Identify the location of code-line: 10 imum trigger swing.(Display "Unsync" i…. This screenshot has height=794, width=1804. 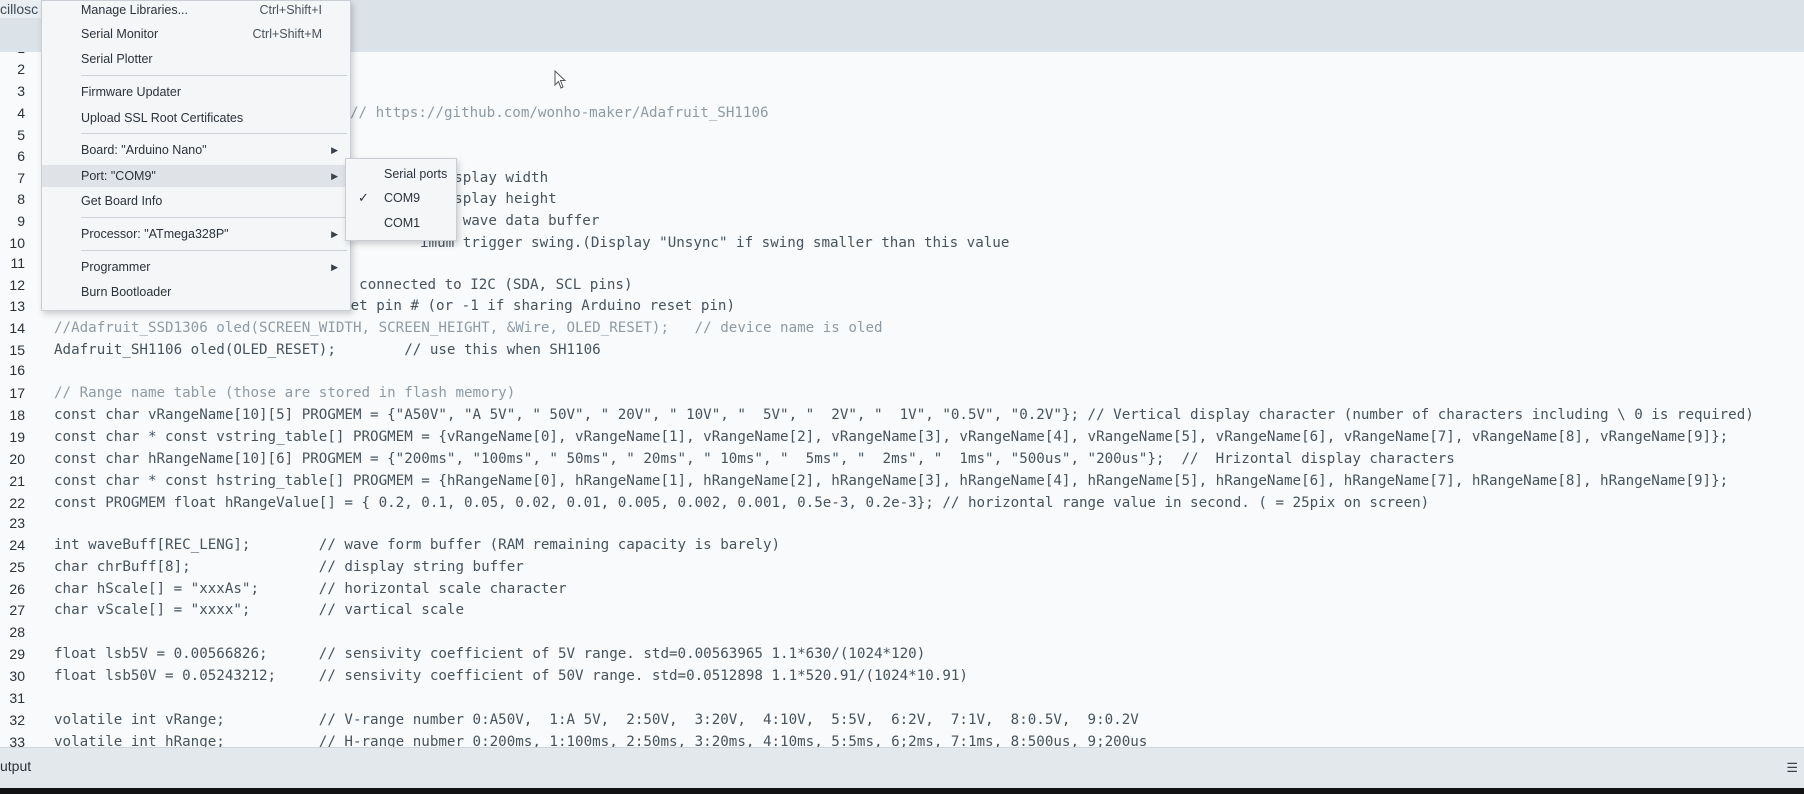
(504, 243).